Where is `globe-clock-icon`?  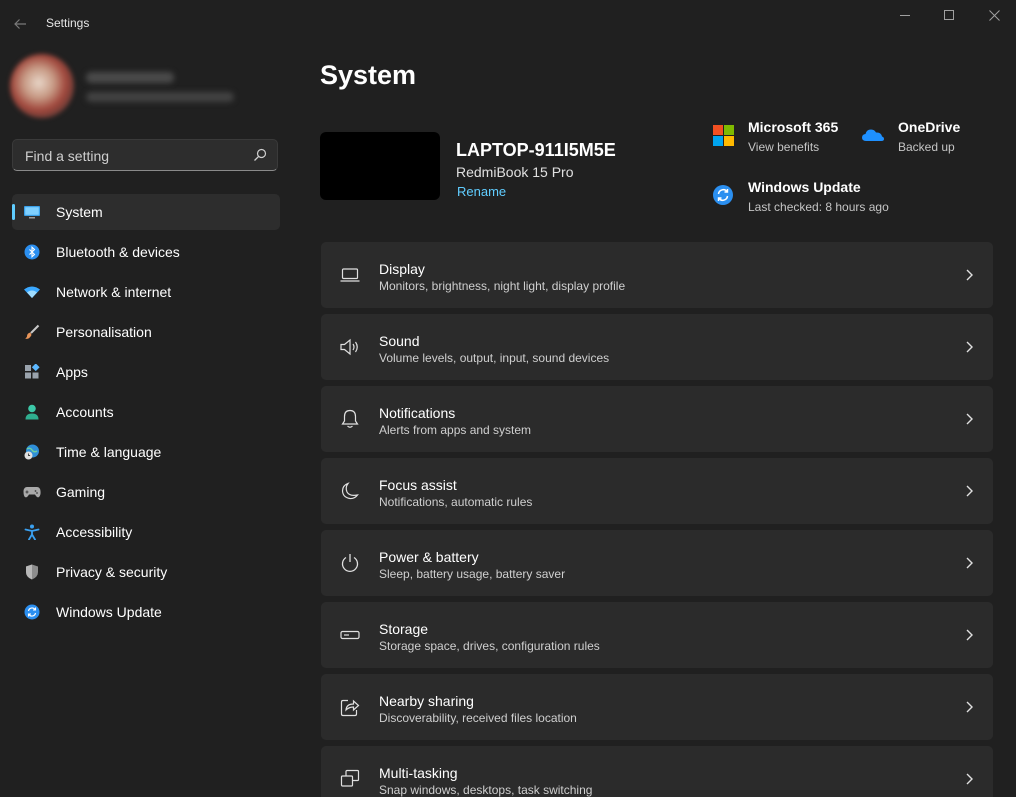
globe-clock-icon is located at coordinates (32, 452).